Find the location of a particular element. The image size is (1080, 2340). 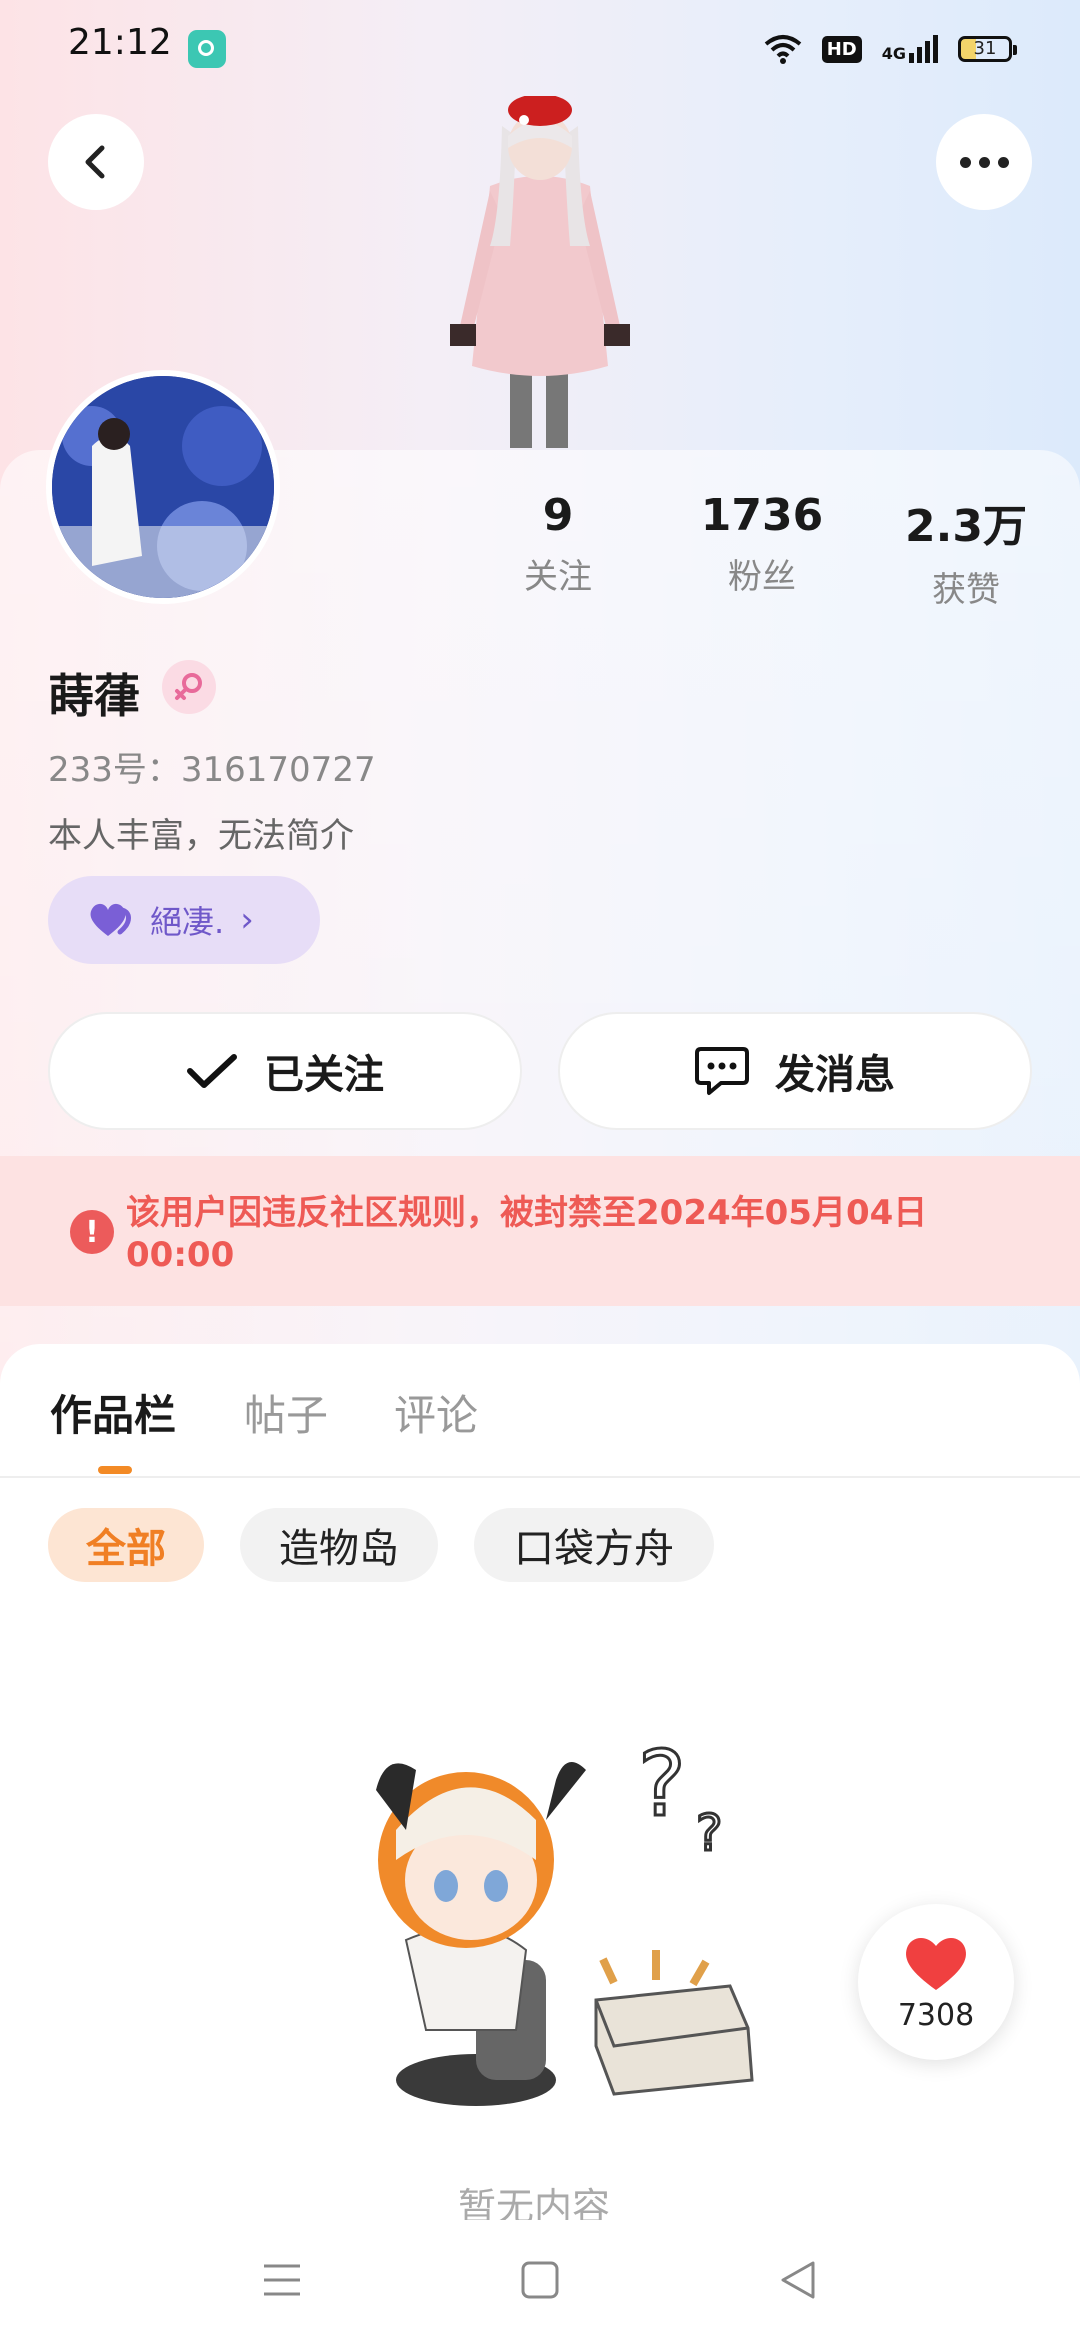

stat-following-value: 9 is located at coordinates (558, 515).